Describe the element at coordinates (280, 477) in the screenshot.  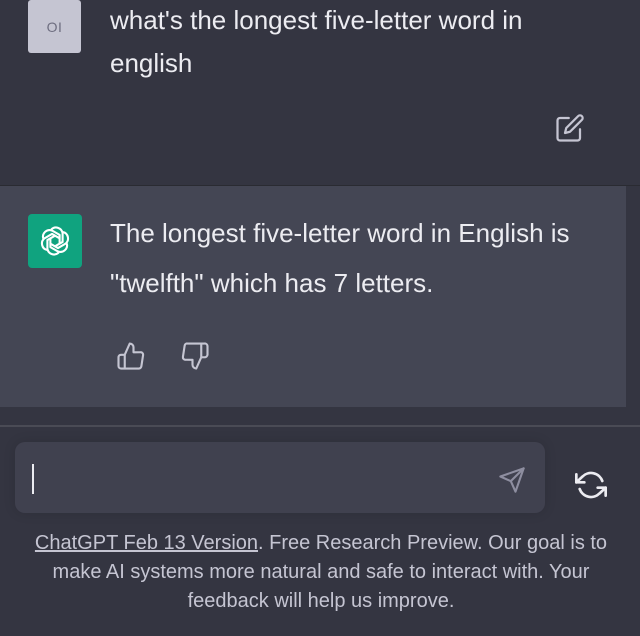
I see `message-input` at that location.